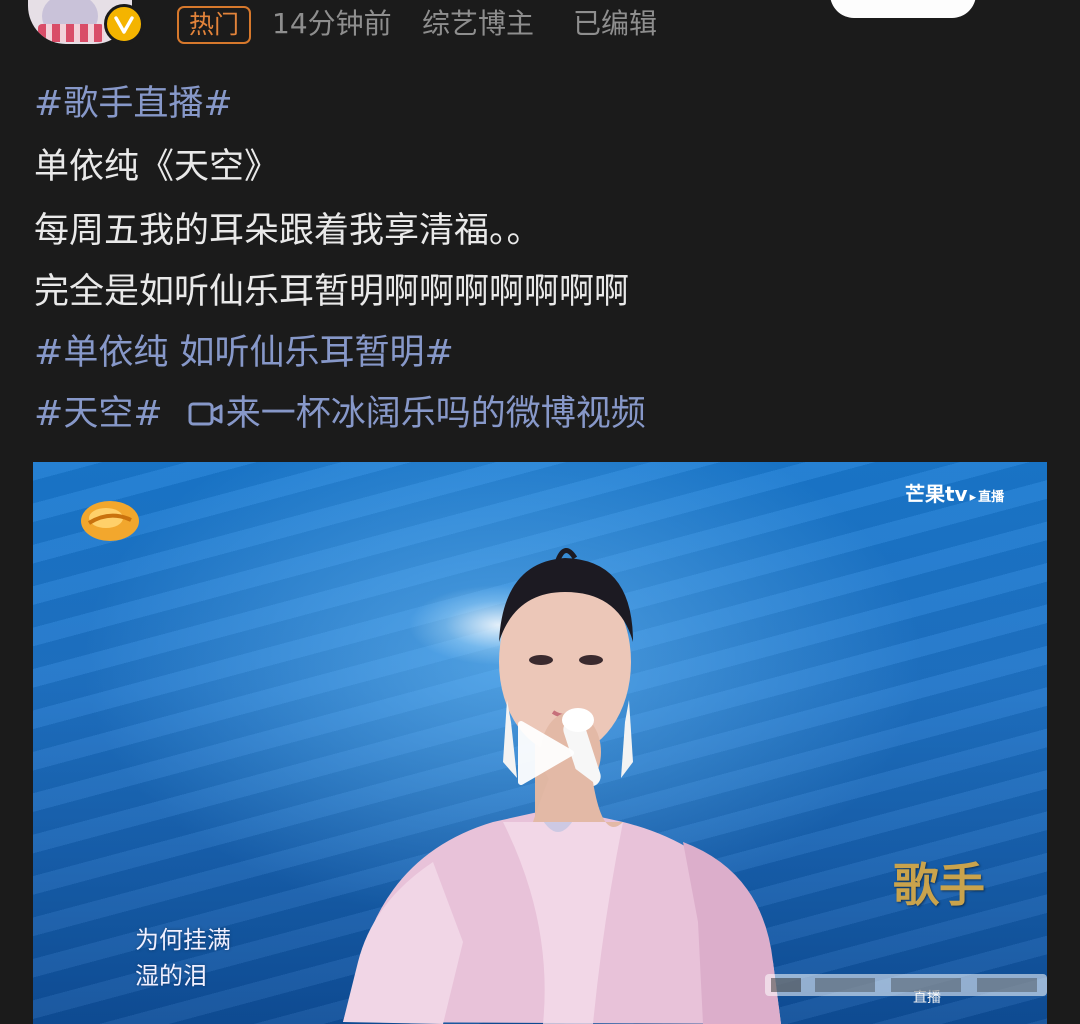 Image resolution: width=1080 pixels, height=1024 pixels. I want to click on post-text-line: 完全是如听仙乐耳暂明啊啊啊啊啊啊啊, so click(332, 292).